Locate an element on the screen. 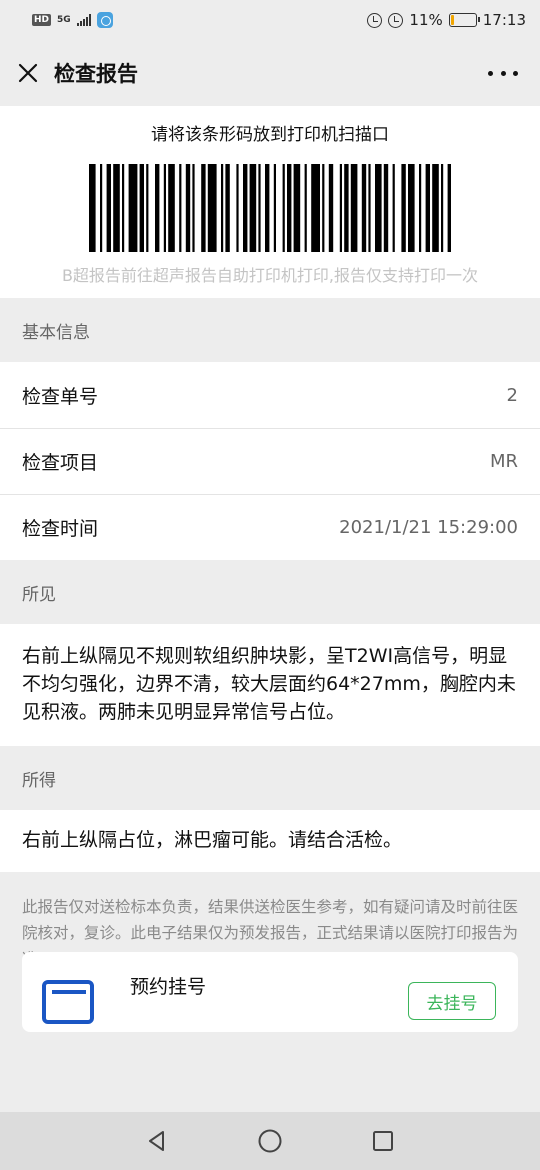  barcode-image is located at coordinates (270, 208).